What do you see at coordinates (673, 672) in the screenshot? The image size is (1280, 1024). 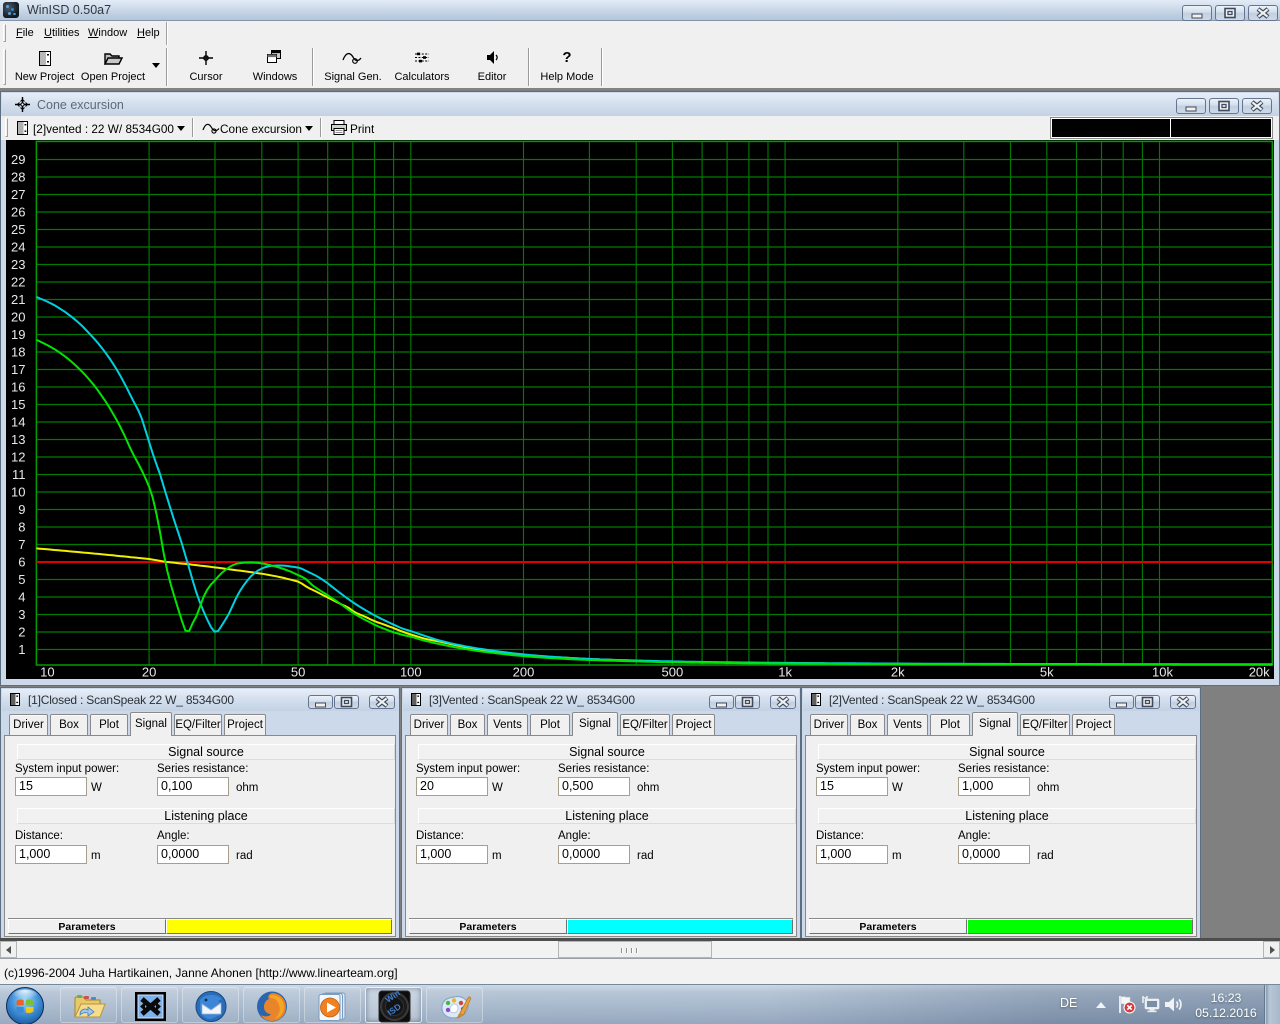 I see `svg-text: 500` at bounding box center [673, 672].